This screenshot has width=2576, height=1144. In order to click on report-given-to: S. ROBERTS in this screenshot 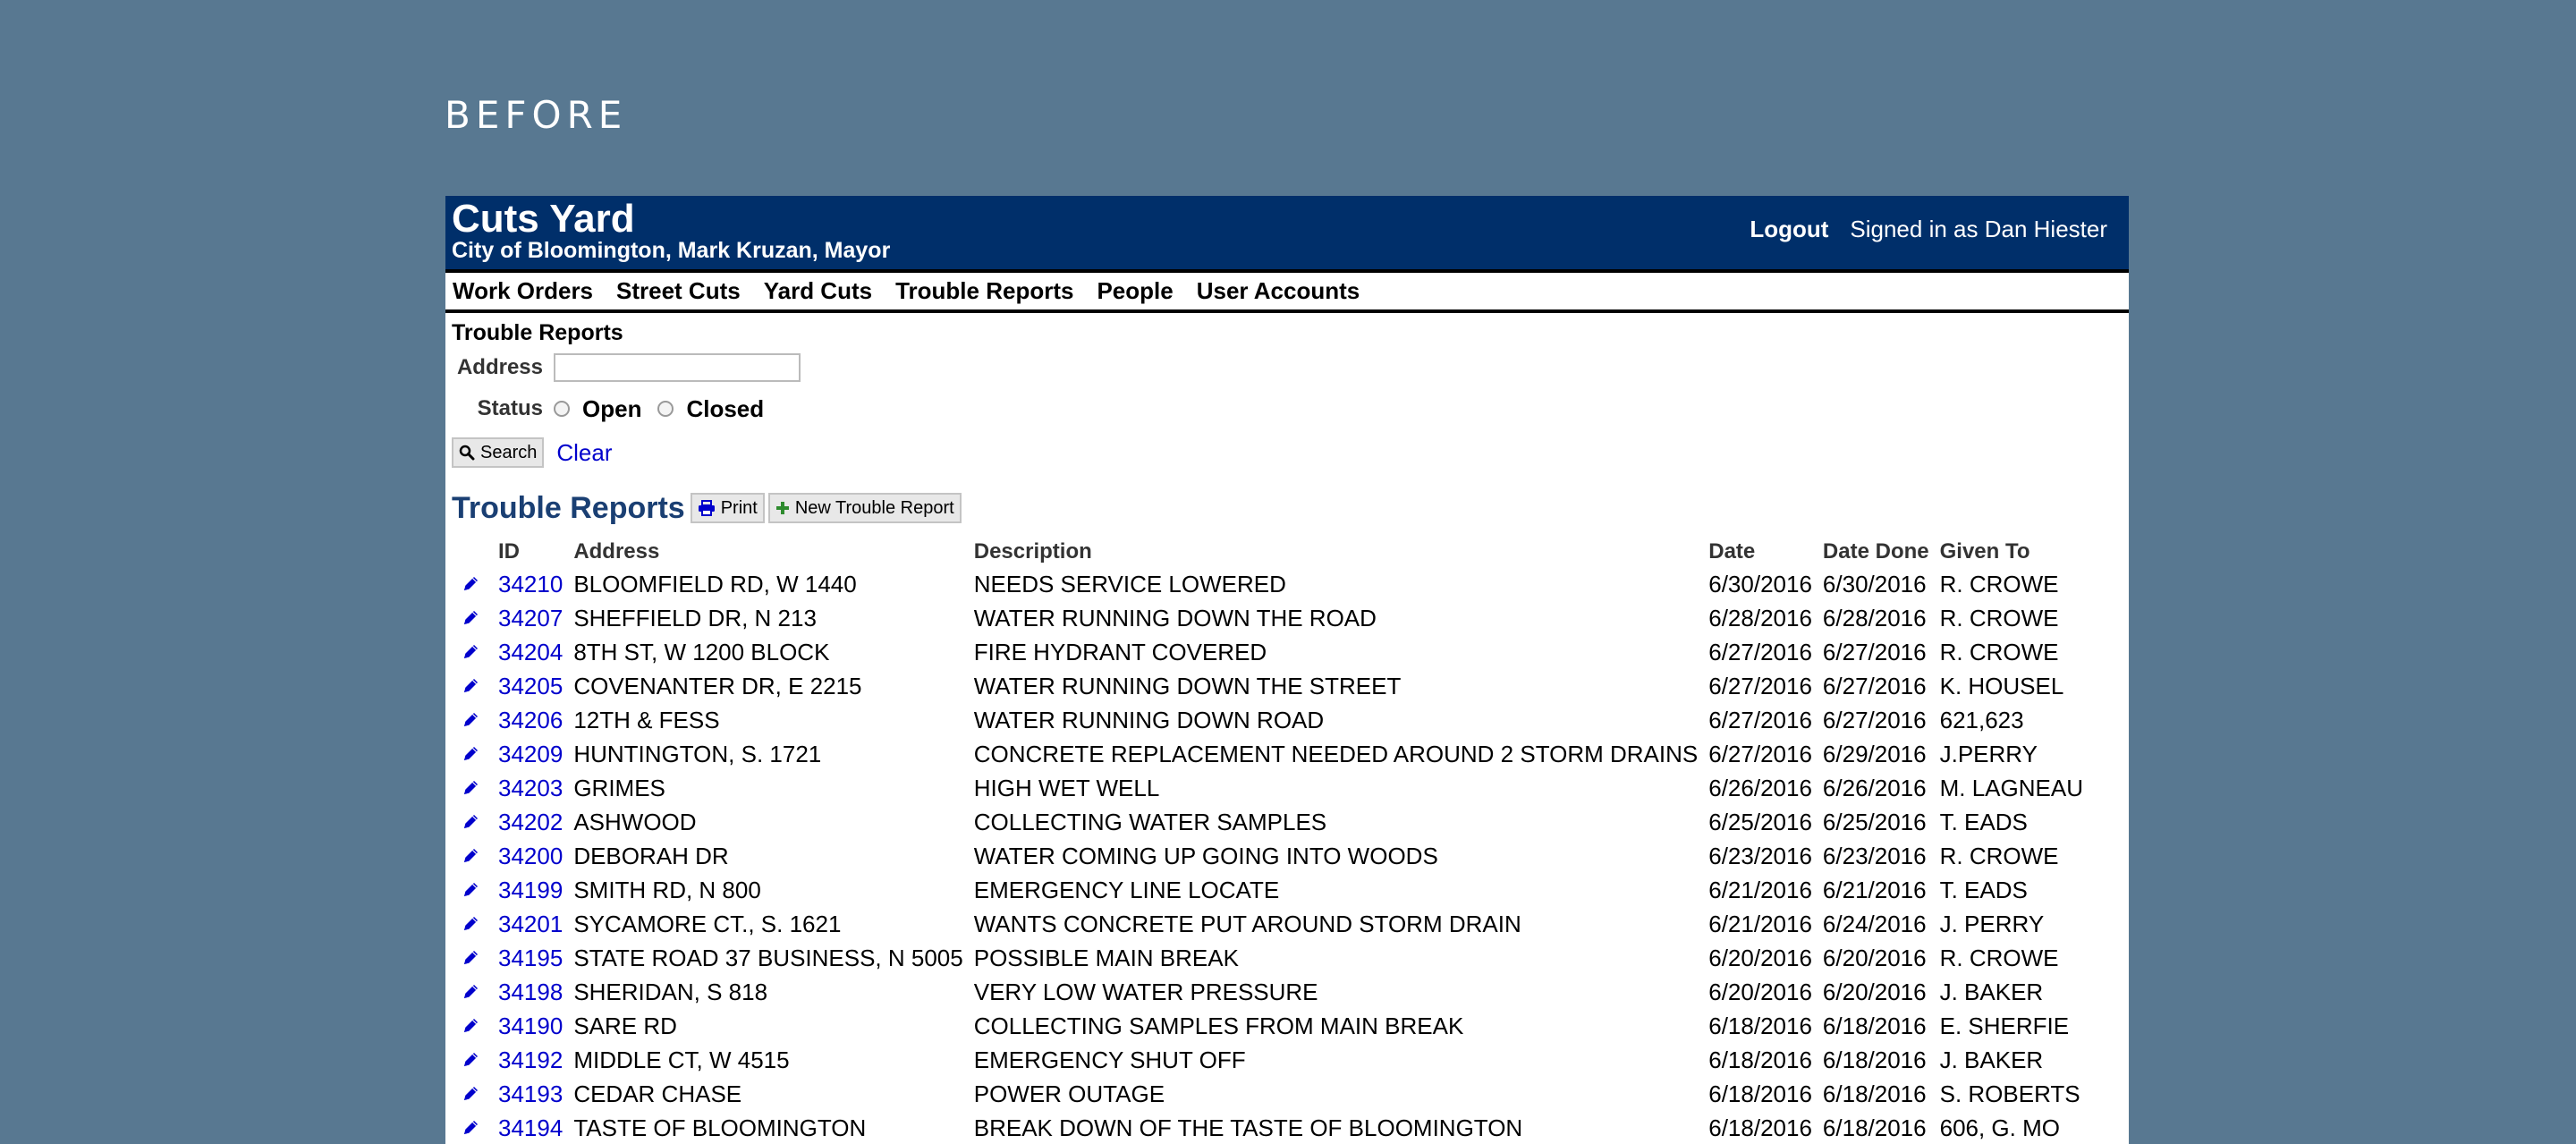, I will do `click(2009, 1093)`.